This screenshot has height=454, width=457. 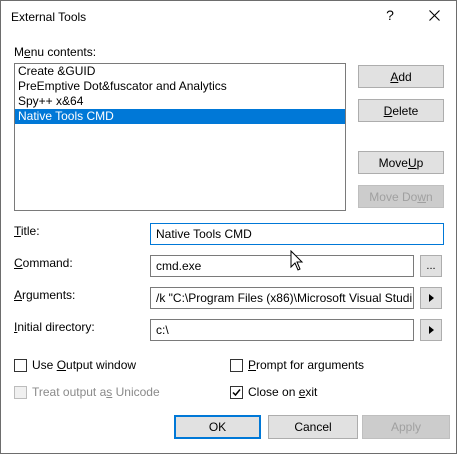 What do you see at coordinates (393, 196) in the screenshot?
I see `move-down-label: Move Do` at bounding box center [393, 196].